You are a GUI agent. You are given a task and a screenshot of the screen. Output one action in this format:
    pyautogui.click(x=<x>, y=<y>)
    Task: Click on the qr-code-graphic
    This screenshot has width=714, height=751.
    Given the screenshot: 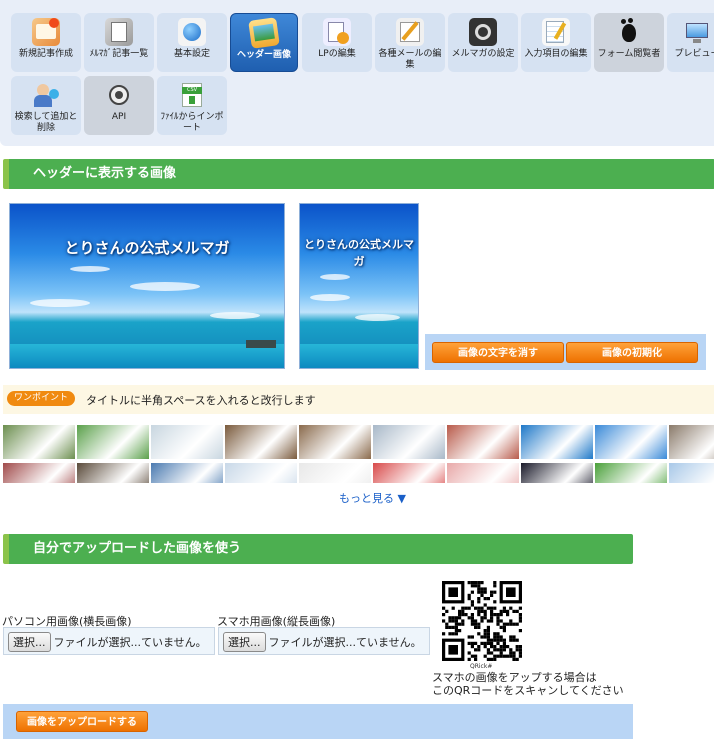 What is the action you would take?
    pyautogui.click(x=482, y=621)
    